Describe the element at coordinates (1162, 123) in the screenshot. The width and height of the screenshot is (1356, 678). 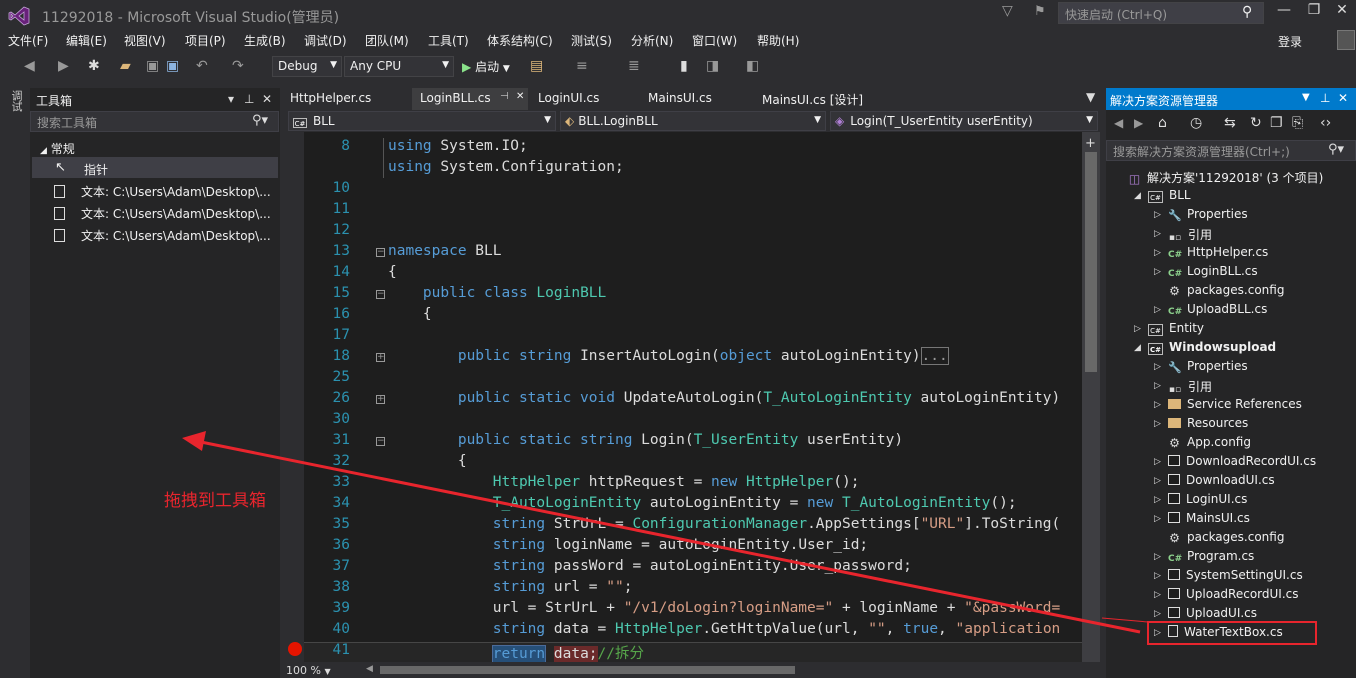
I see `home-icon: ⌂` at that location.